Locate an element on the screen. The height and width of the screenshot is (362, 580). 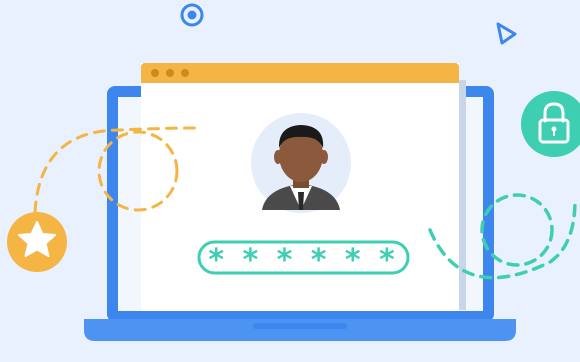
laptop-trackpad-notch is located at coordinates (300, 326).